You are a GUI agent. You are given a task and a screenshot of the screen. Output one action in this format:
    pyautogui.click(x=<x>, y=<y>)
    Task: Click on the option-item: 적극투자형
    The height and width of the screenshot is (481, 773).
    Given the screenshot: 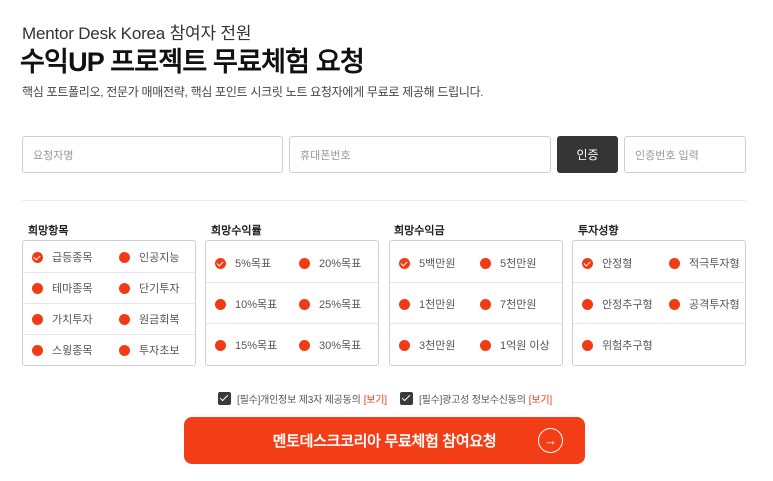 What is the action you would take?
    pyautogui.click(x=704, y=263)
    